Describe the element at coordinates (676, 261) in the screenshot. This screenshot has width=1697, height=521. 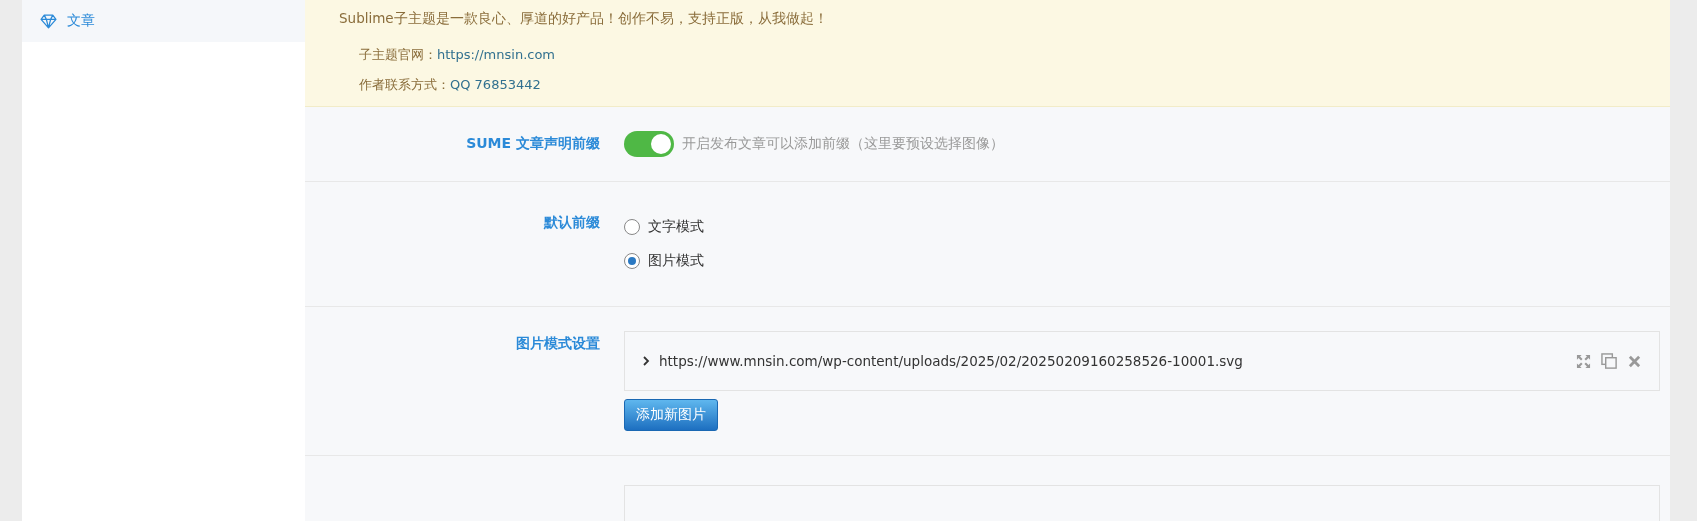
I see `radio-label: 图片模式` at that location.